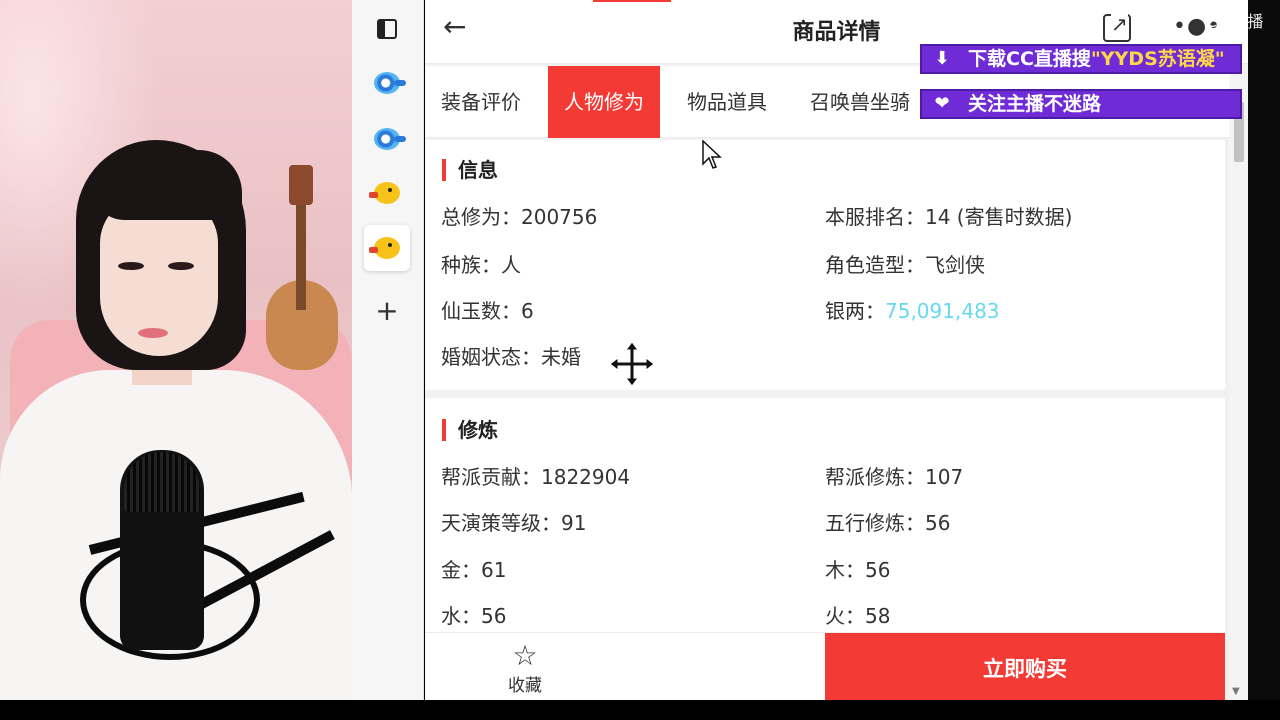 The width and height of the screenshot is (1280, 720). What do you see at coordinates (1264, 350) in the screenshot?
I see `right-edge` at bounding box center [1264, 350].